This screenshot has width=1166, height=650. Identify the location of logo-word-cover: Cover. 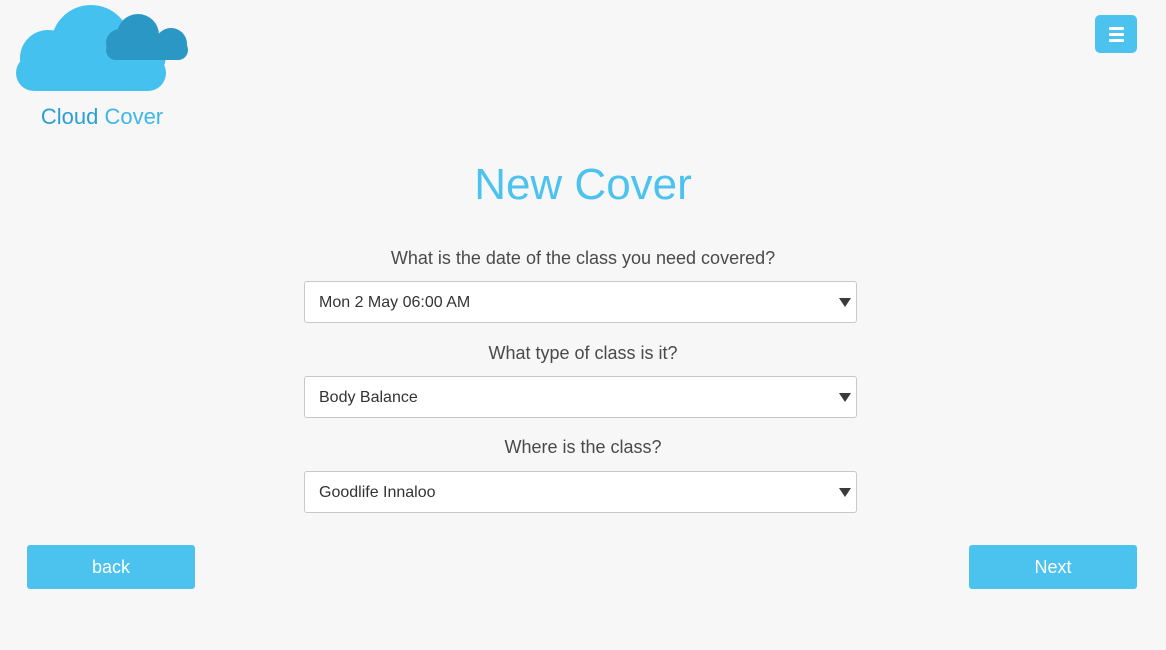
(134, 116).